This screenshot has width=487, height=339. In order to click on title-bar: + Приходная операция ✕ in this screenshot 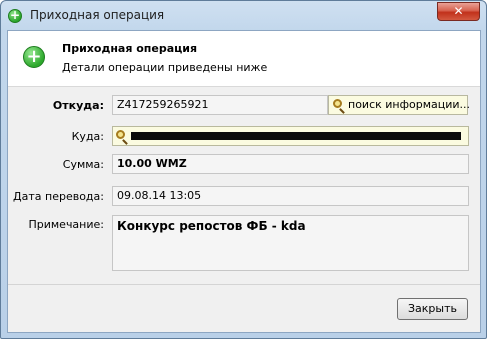, I will do `click(243, 16)`.